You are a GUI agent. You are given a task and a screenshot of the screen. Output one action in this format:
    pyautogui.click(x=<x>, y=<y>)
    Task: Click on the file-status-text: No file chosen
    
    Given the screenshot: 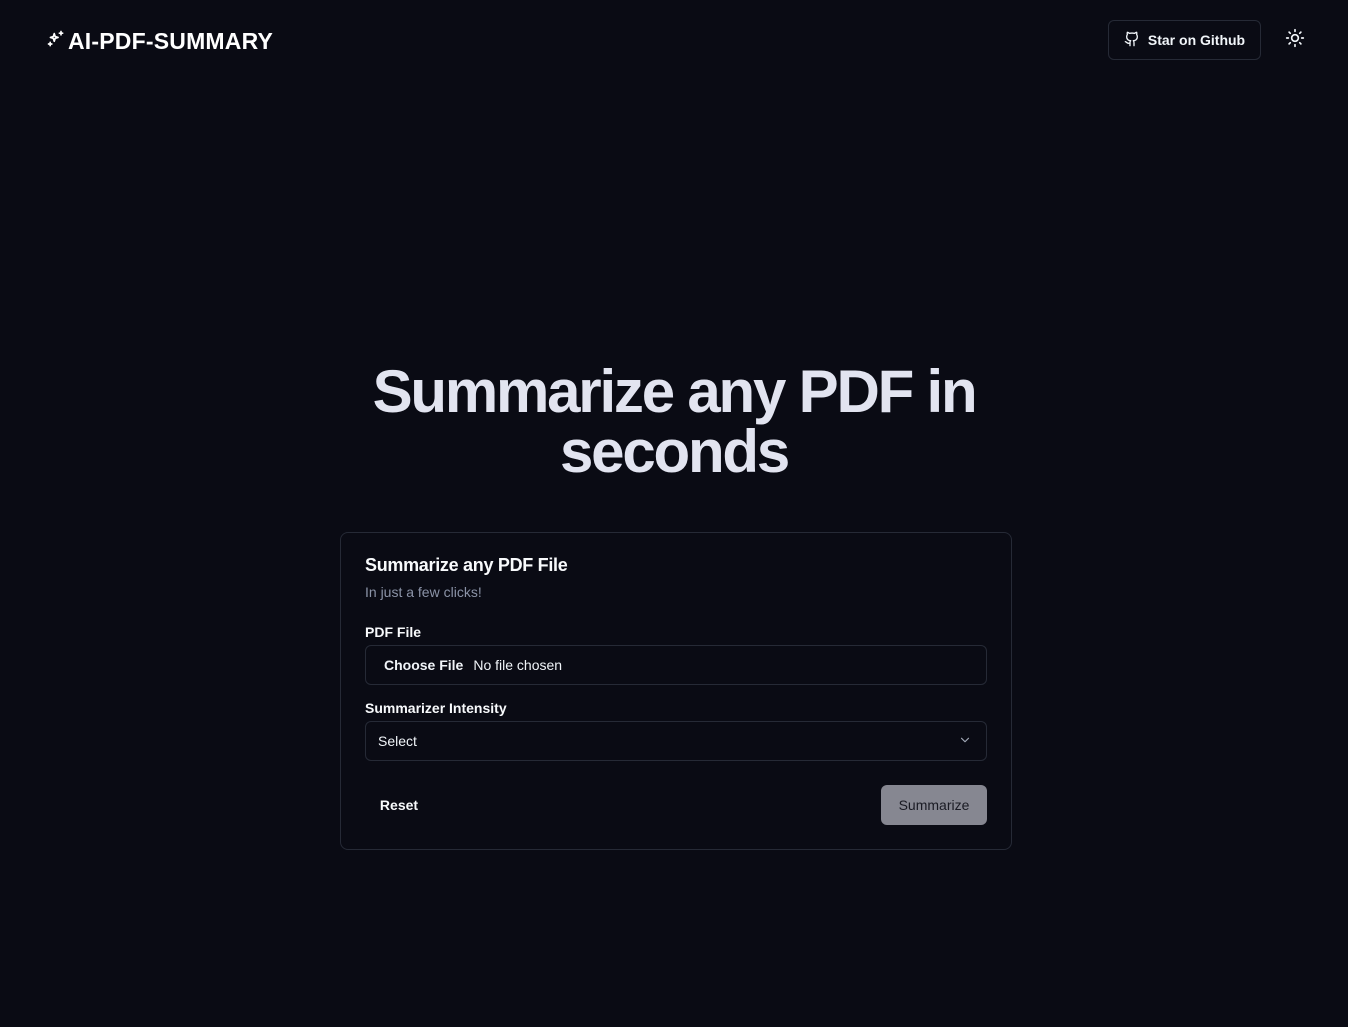 What is the action you would take?
    pyautogui.click(x=518, y=665)
    